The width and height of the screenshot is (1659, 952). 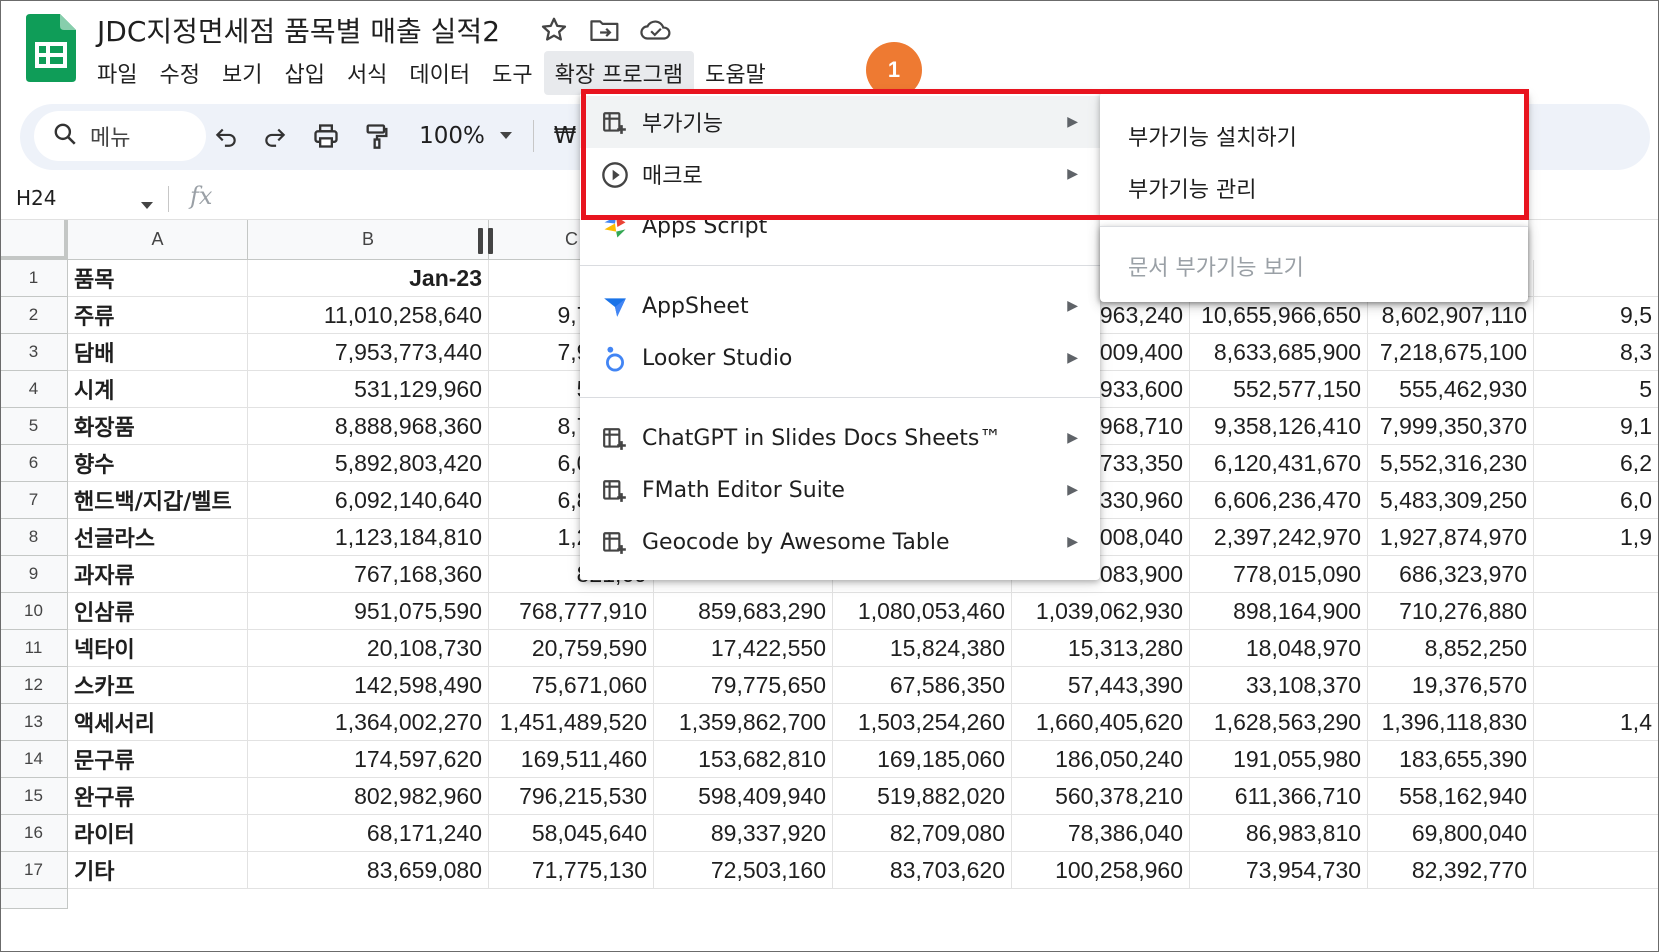 I want to click on row-header: 13, so click(x=34, y=722).